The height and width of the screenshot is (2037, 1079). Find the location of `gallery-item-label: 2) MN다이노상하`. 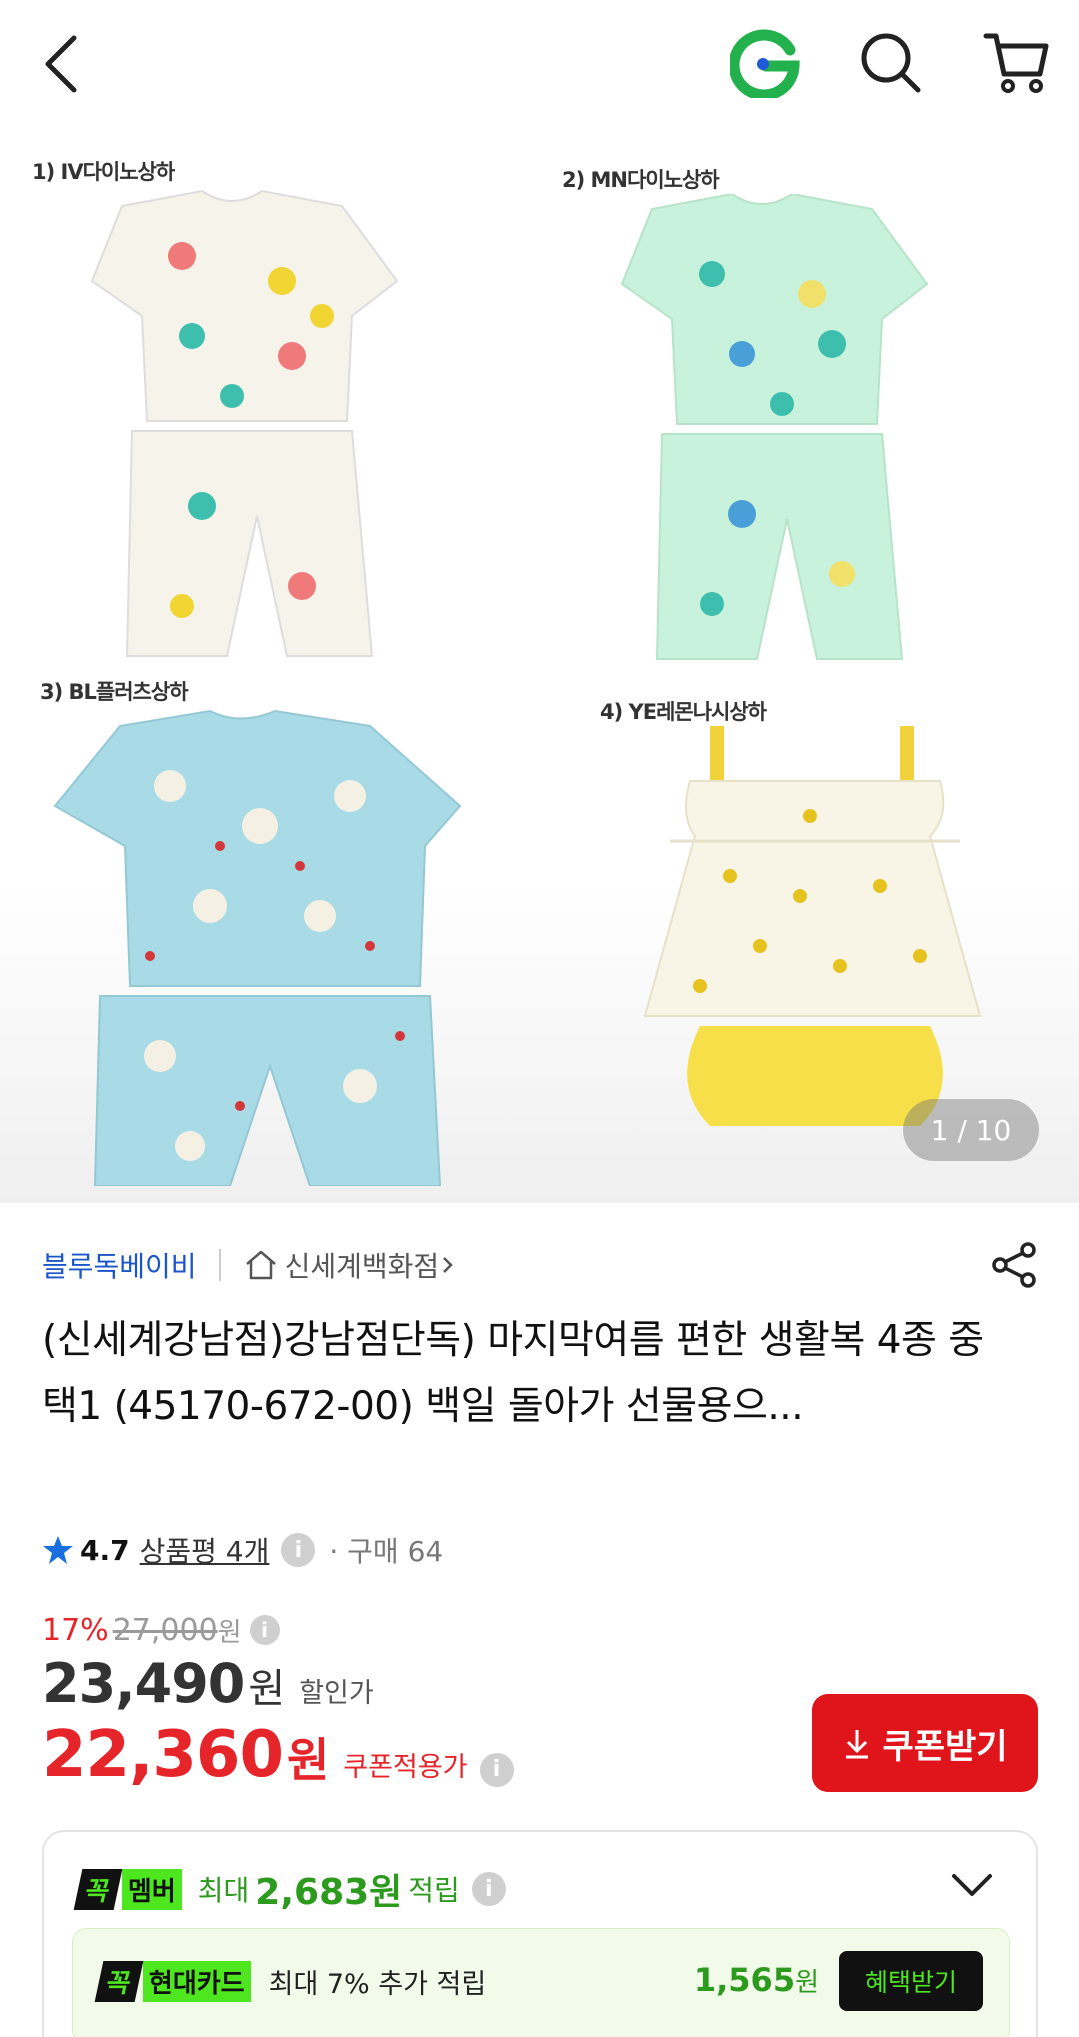

gallery-item-label: 2) MN다이노상하 is located at coordinates (641, 180).